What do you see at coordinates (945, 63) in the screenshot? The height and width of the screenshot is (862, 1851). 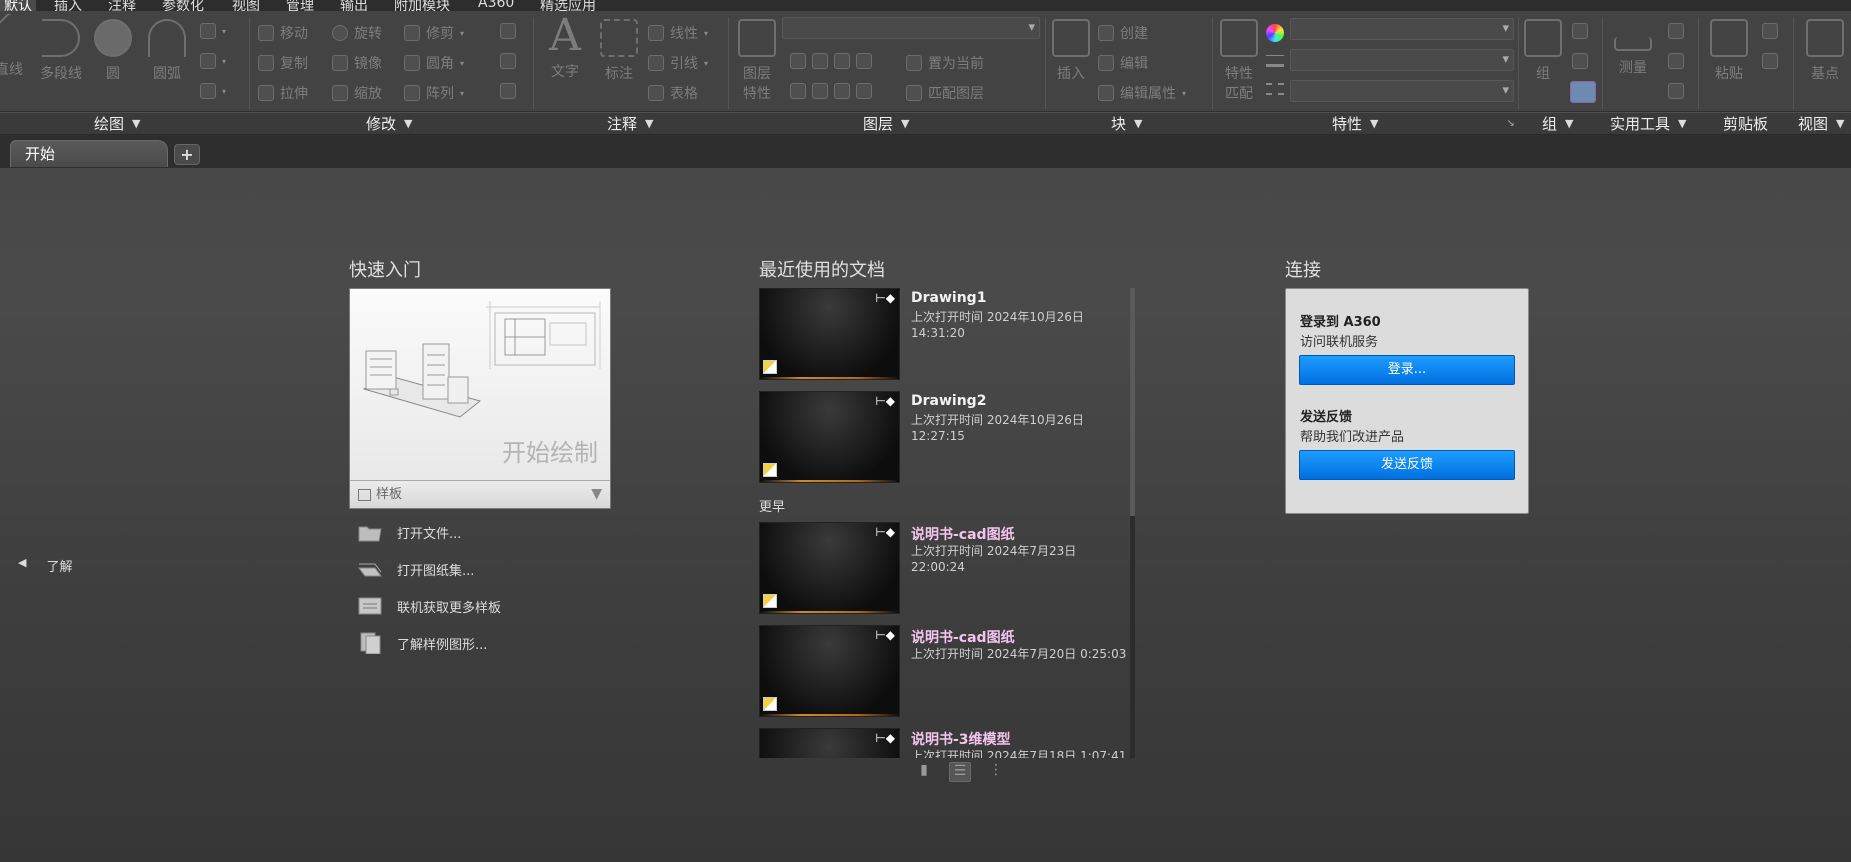 I see `make-current-tool: 置为当前` at bounding box center [945, 63].